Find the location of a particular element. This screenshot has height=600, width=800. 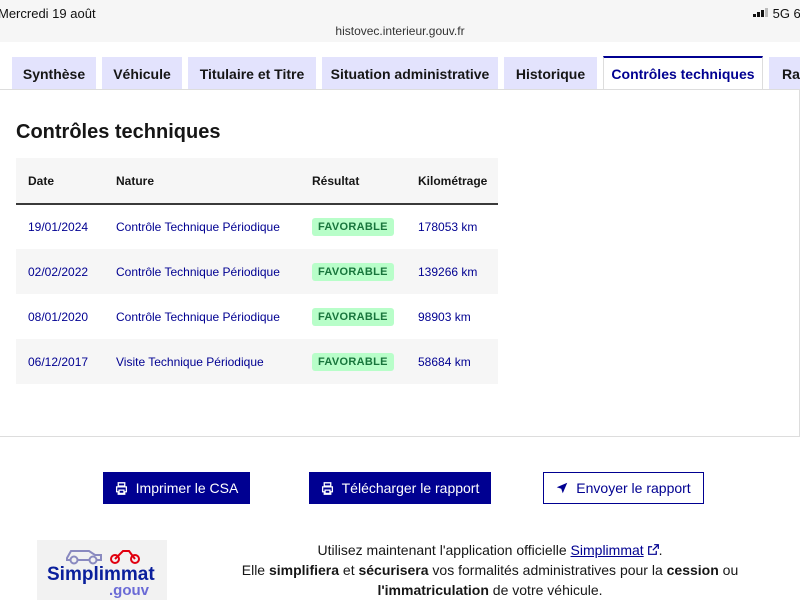

car-moto-icon is located at coordinates (103, 557).